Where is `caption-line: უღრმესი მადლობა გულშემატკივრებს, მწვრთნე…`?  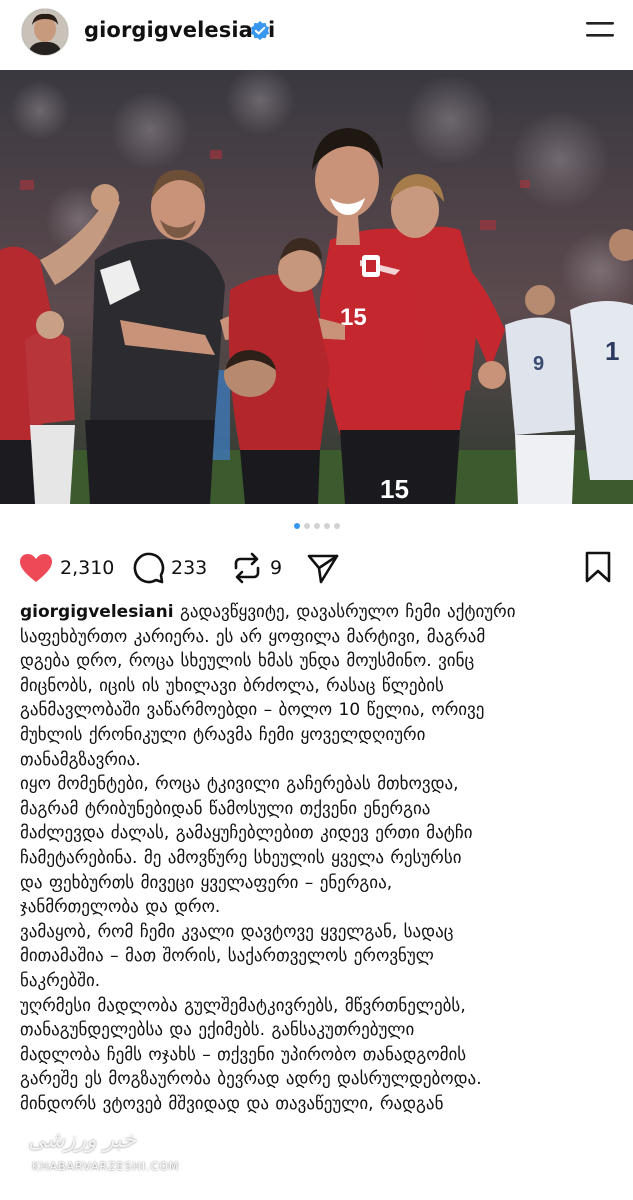 caption-line: უღრმესი მადლობა გულშემატკივრებს, მწვრთნე… is located at coordinates (243, 1005).